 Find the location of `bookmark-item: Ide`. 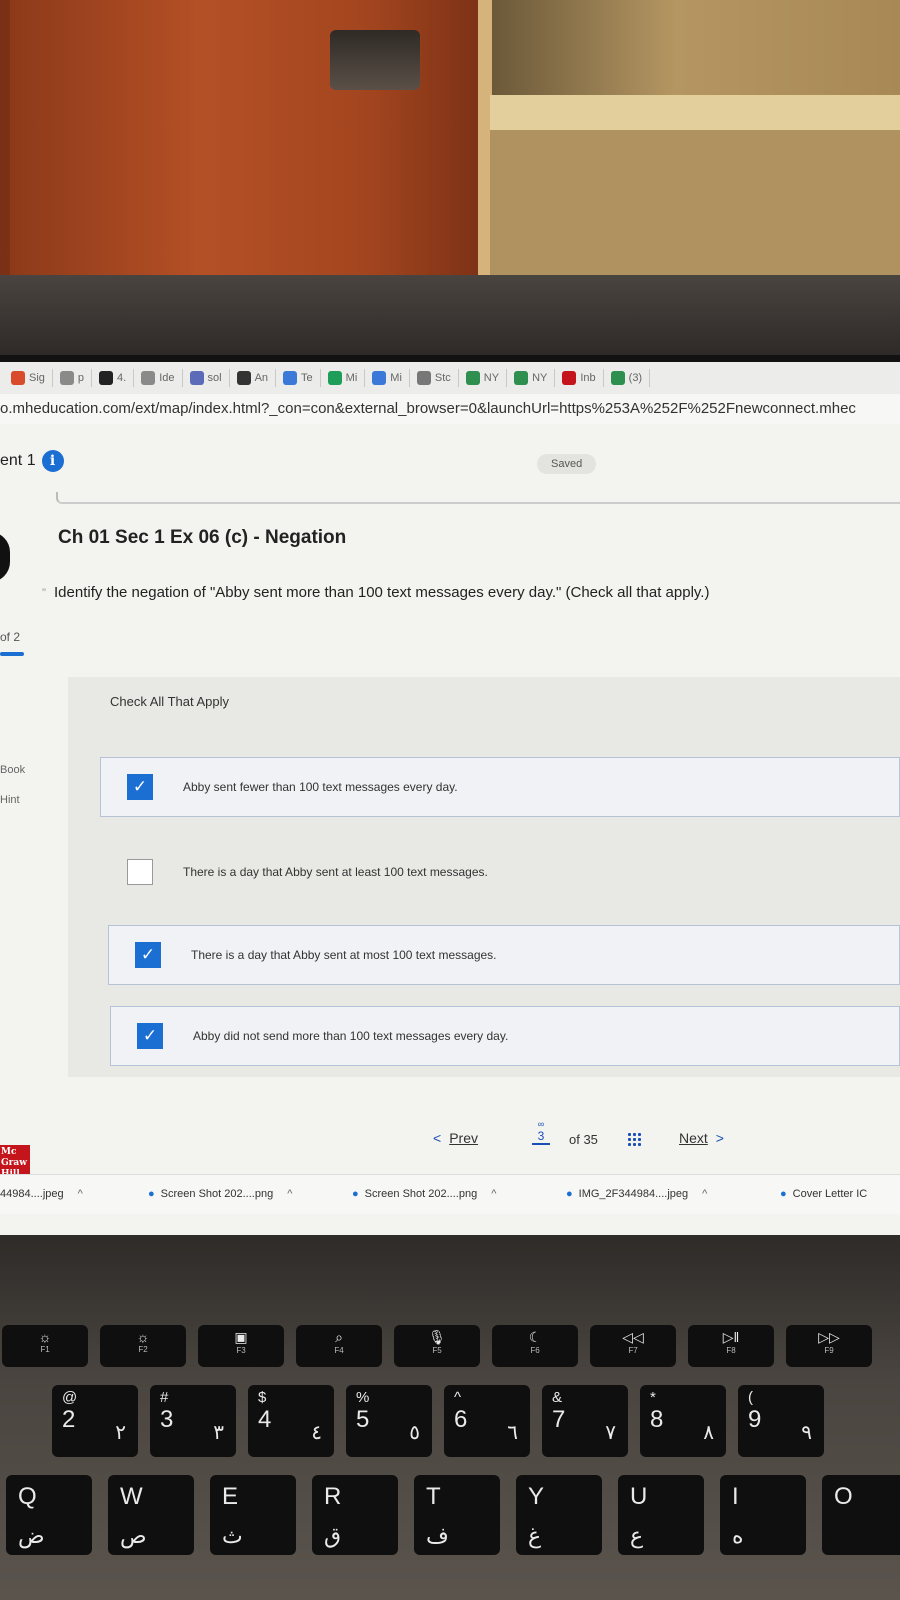

bookmark-item: Ide is located at coordinates (158, 378).